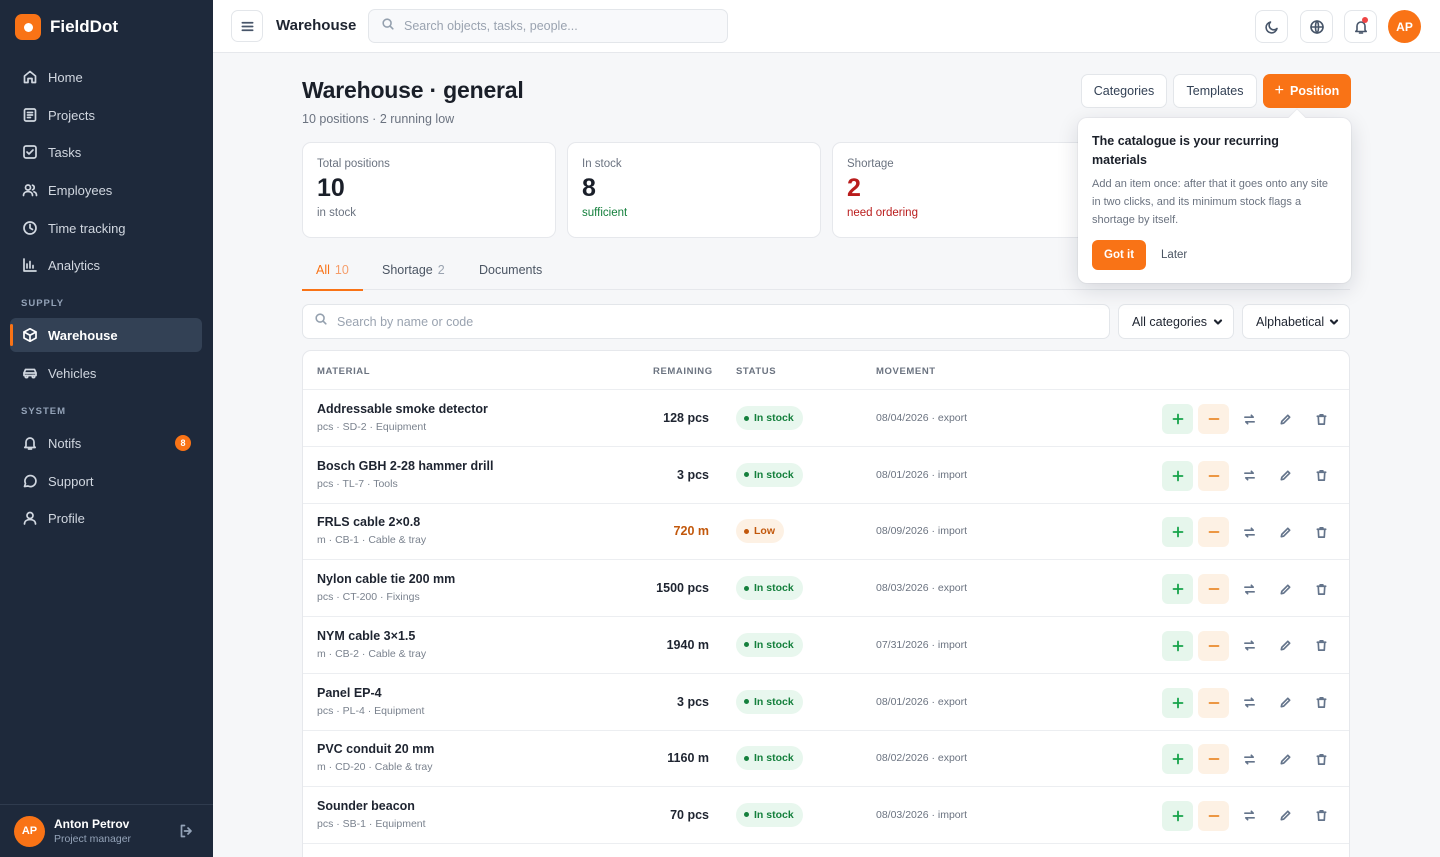 This screenshot has height=857, width=1440. I want to click on templates-button: Templates, so click(1215, 91).